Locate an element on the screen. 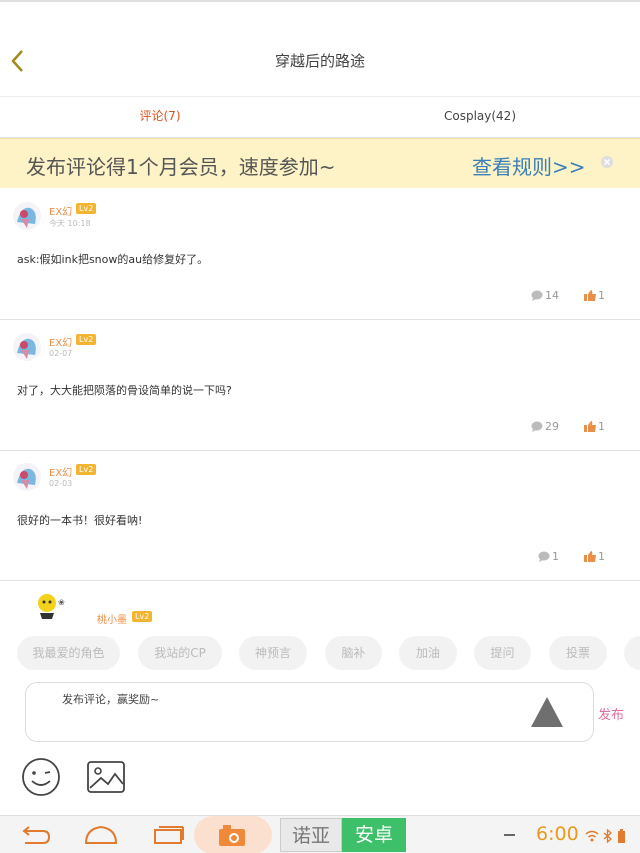 The image size is (640, 853). promo-banner: 发布评论得1个月会员，速度参加~ 查看规则>> is located at coordinates (320, 163).